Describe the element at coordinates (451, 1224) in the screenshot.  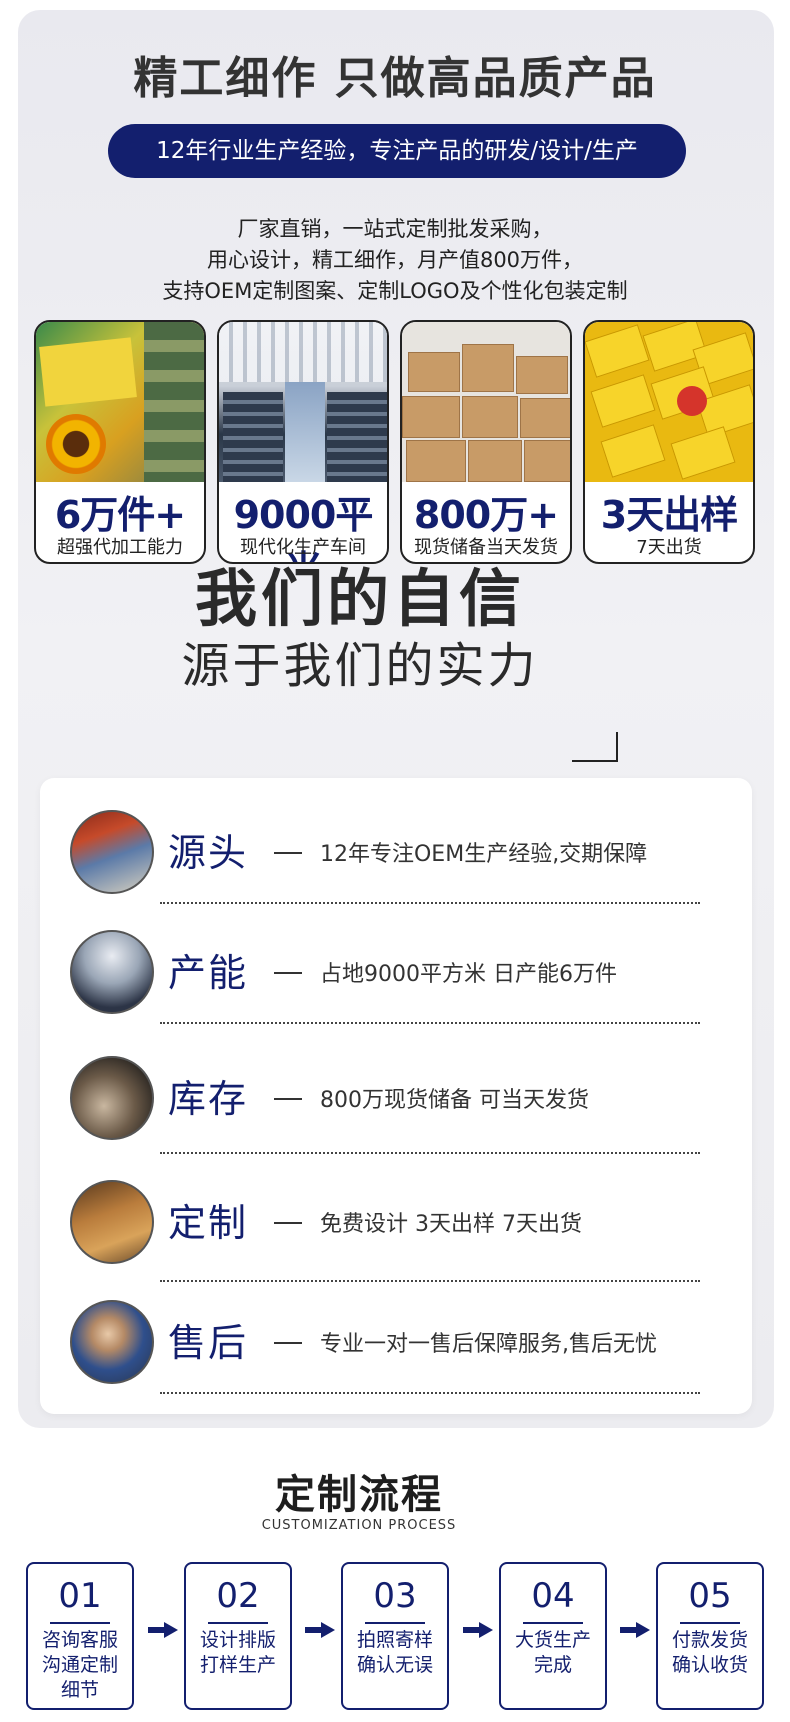
I see `strength-text: 免费设计 3天出样 7天出货` at that location.